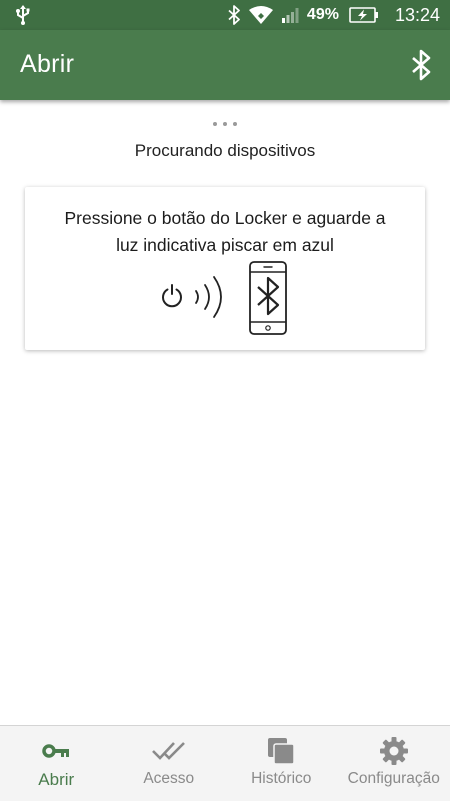 This screenshot has width=450, height=801. Describe the element at coordinates (168, 779) in the screenshot. I see `nav-label-acesso: Acesso` at that location.